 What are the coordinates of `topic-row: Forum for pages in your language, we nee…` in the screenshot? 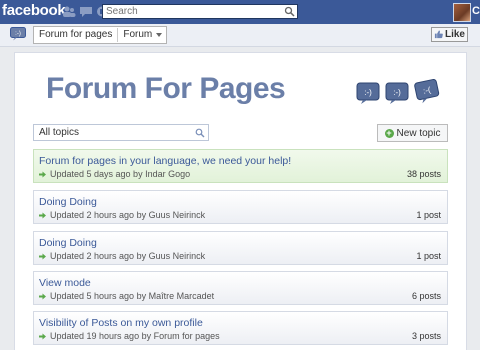 It's located at (240, 166).